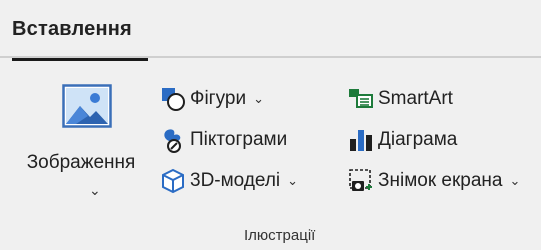 The height and width of the screenshot is (250, 541). What do you see at coordinates (87, 106) in the screenshot?
I see `picture-icon` at bounding box center [87, 106].